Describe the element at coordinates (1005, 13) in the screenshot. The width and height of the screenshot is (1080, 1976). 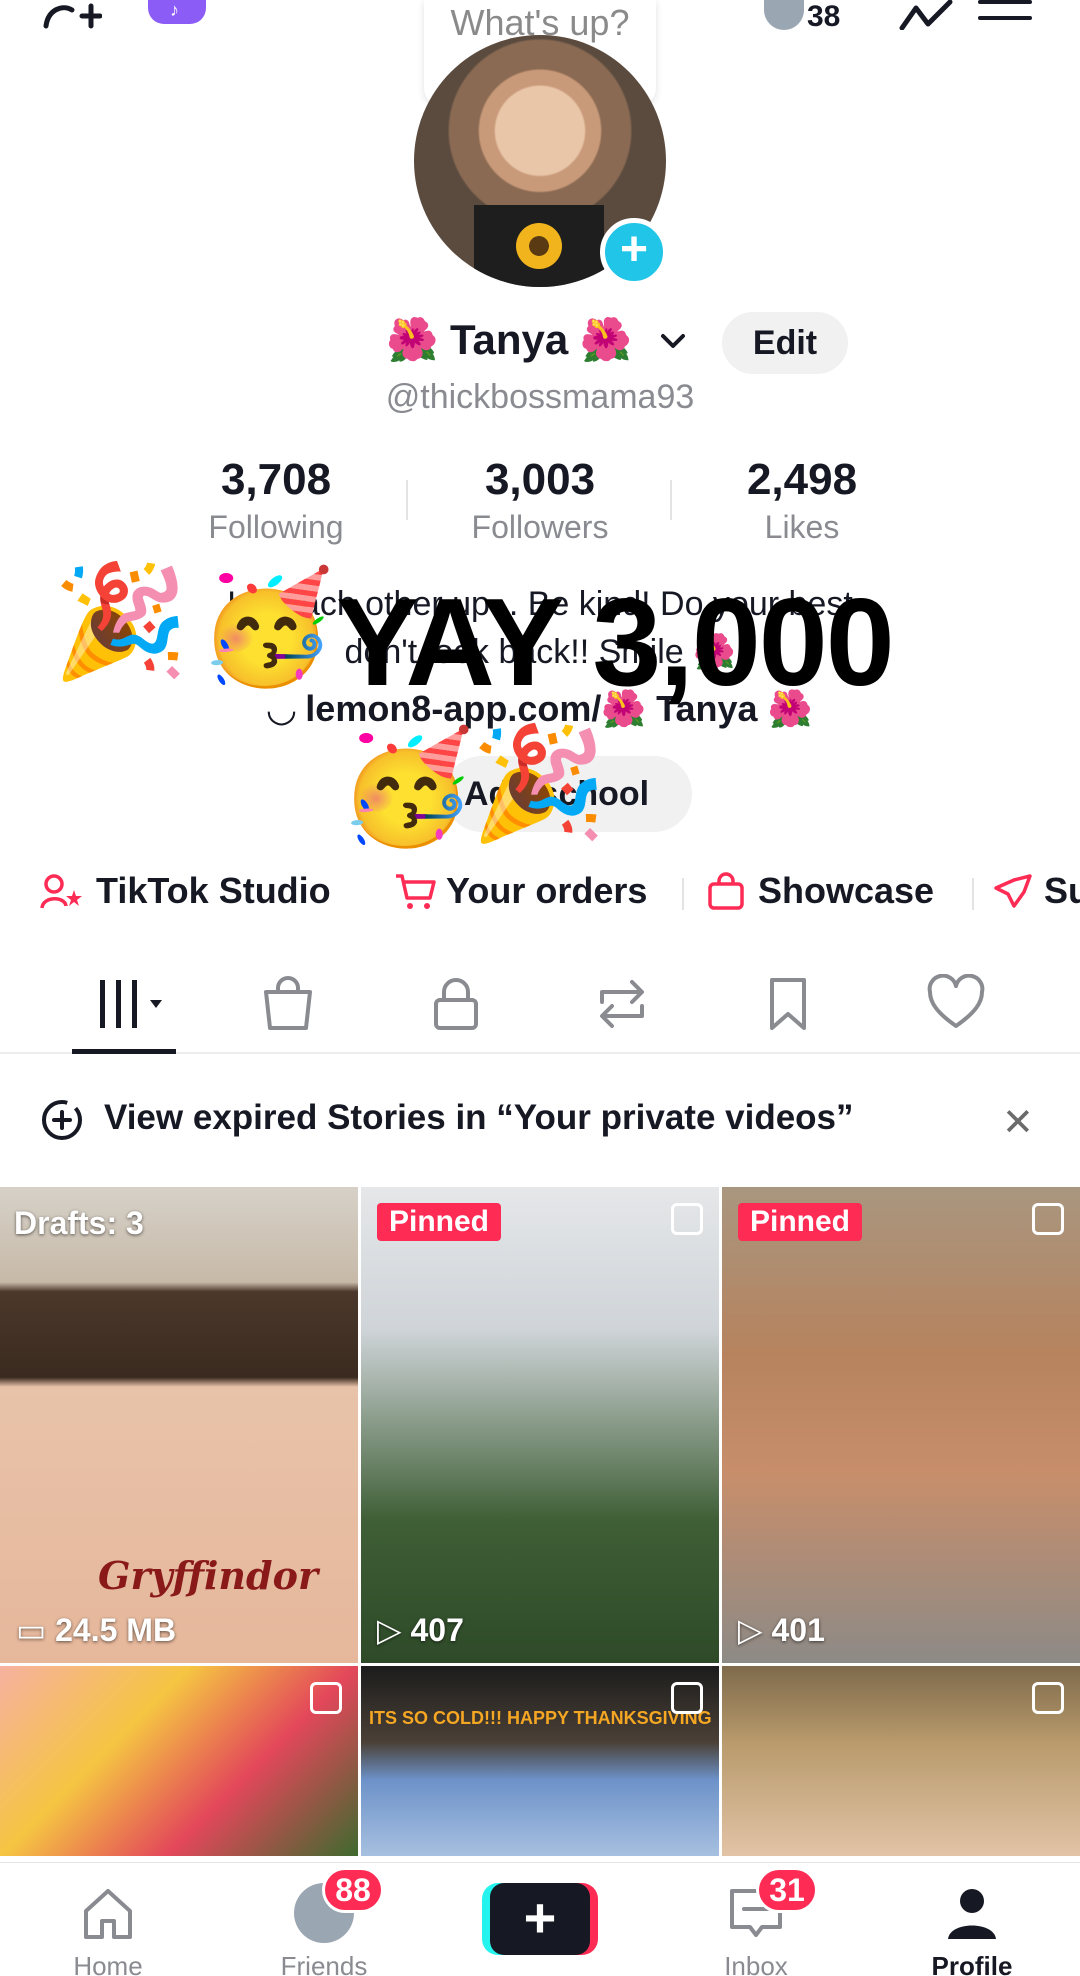
I see `menu-icon` at that location.